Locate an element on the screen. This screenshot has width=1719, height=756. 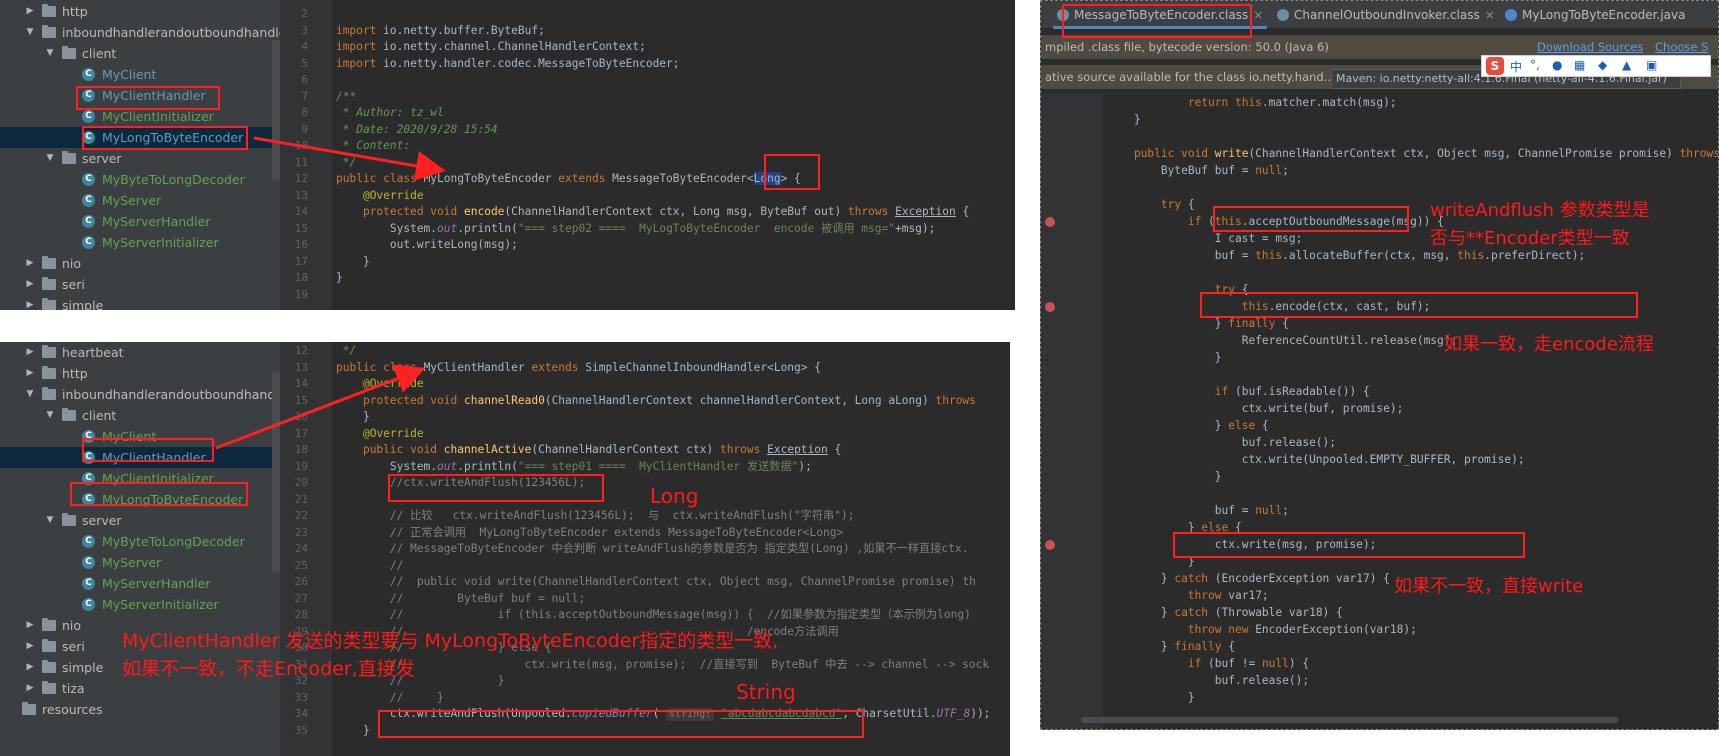
tab-channel-outbound-invoker: ChannelOutboundInvoker.class × is located at coordinates (1386, 15).